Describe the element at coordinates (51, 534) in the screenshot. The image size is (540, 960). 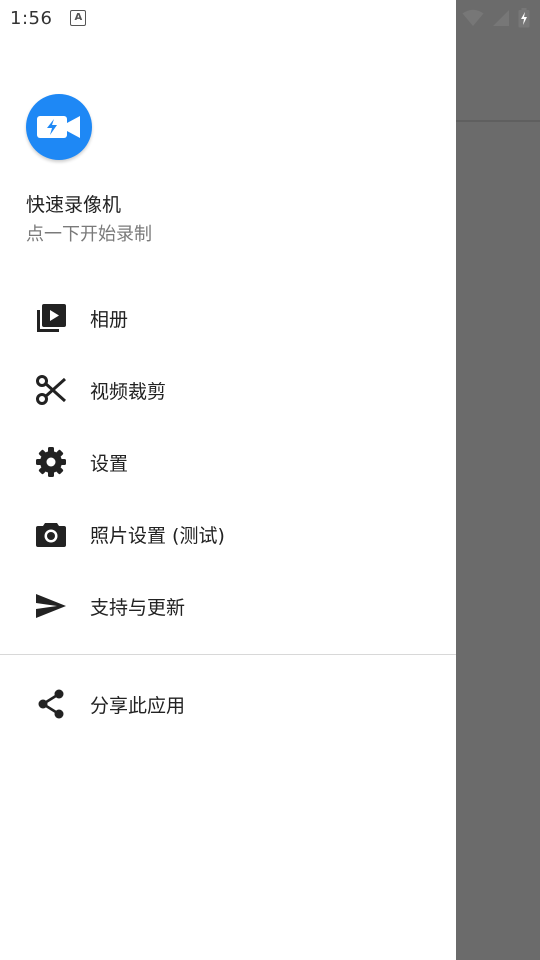
I see `camera-icon` at that location.